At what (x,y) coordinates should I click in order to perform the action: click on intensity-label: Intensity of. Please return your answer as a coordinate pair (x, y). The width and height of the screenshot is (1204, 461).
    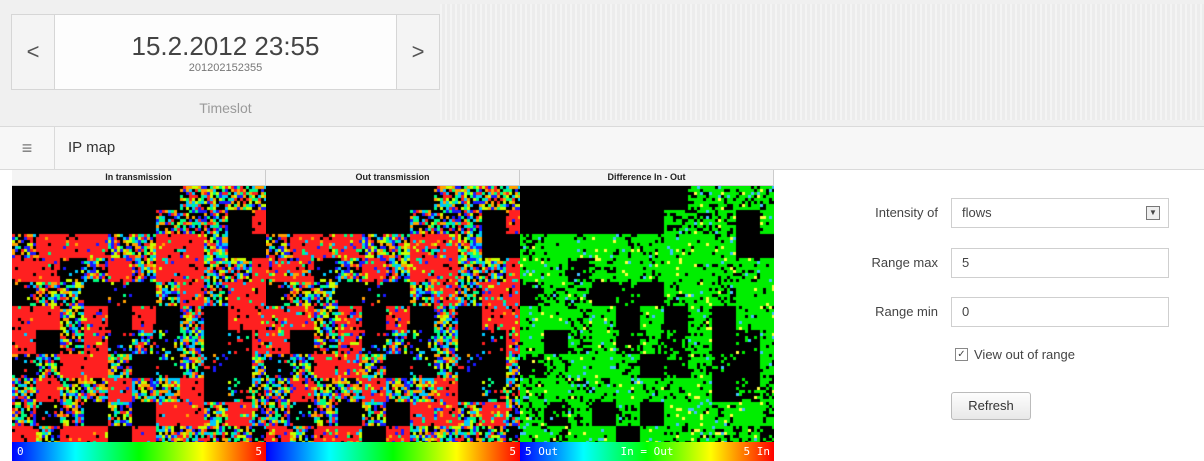
    Looking at the image, I should click on (906, 212).